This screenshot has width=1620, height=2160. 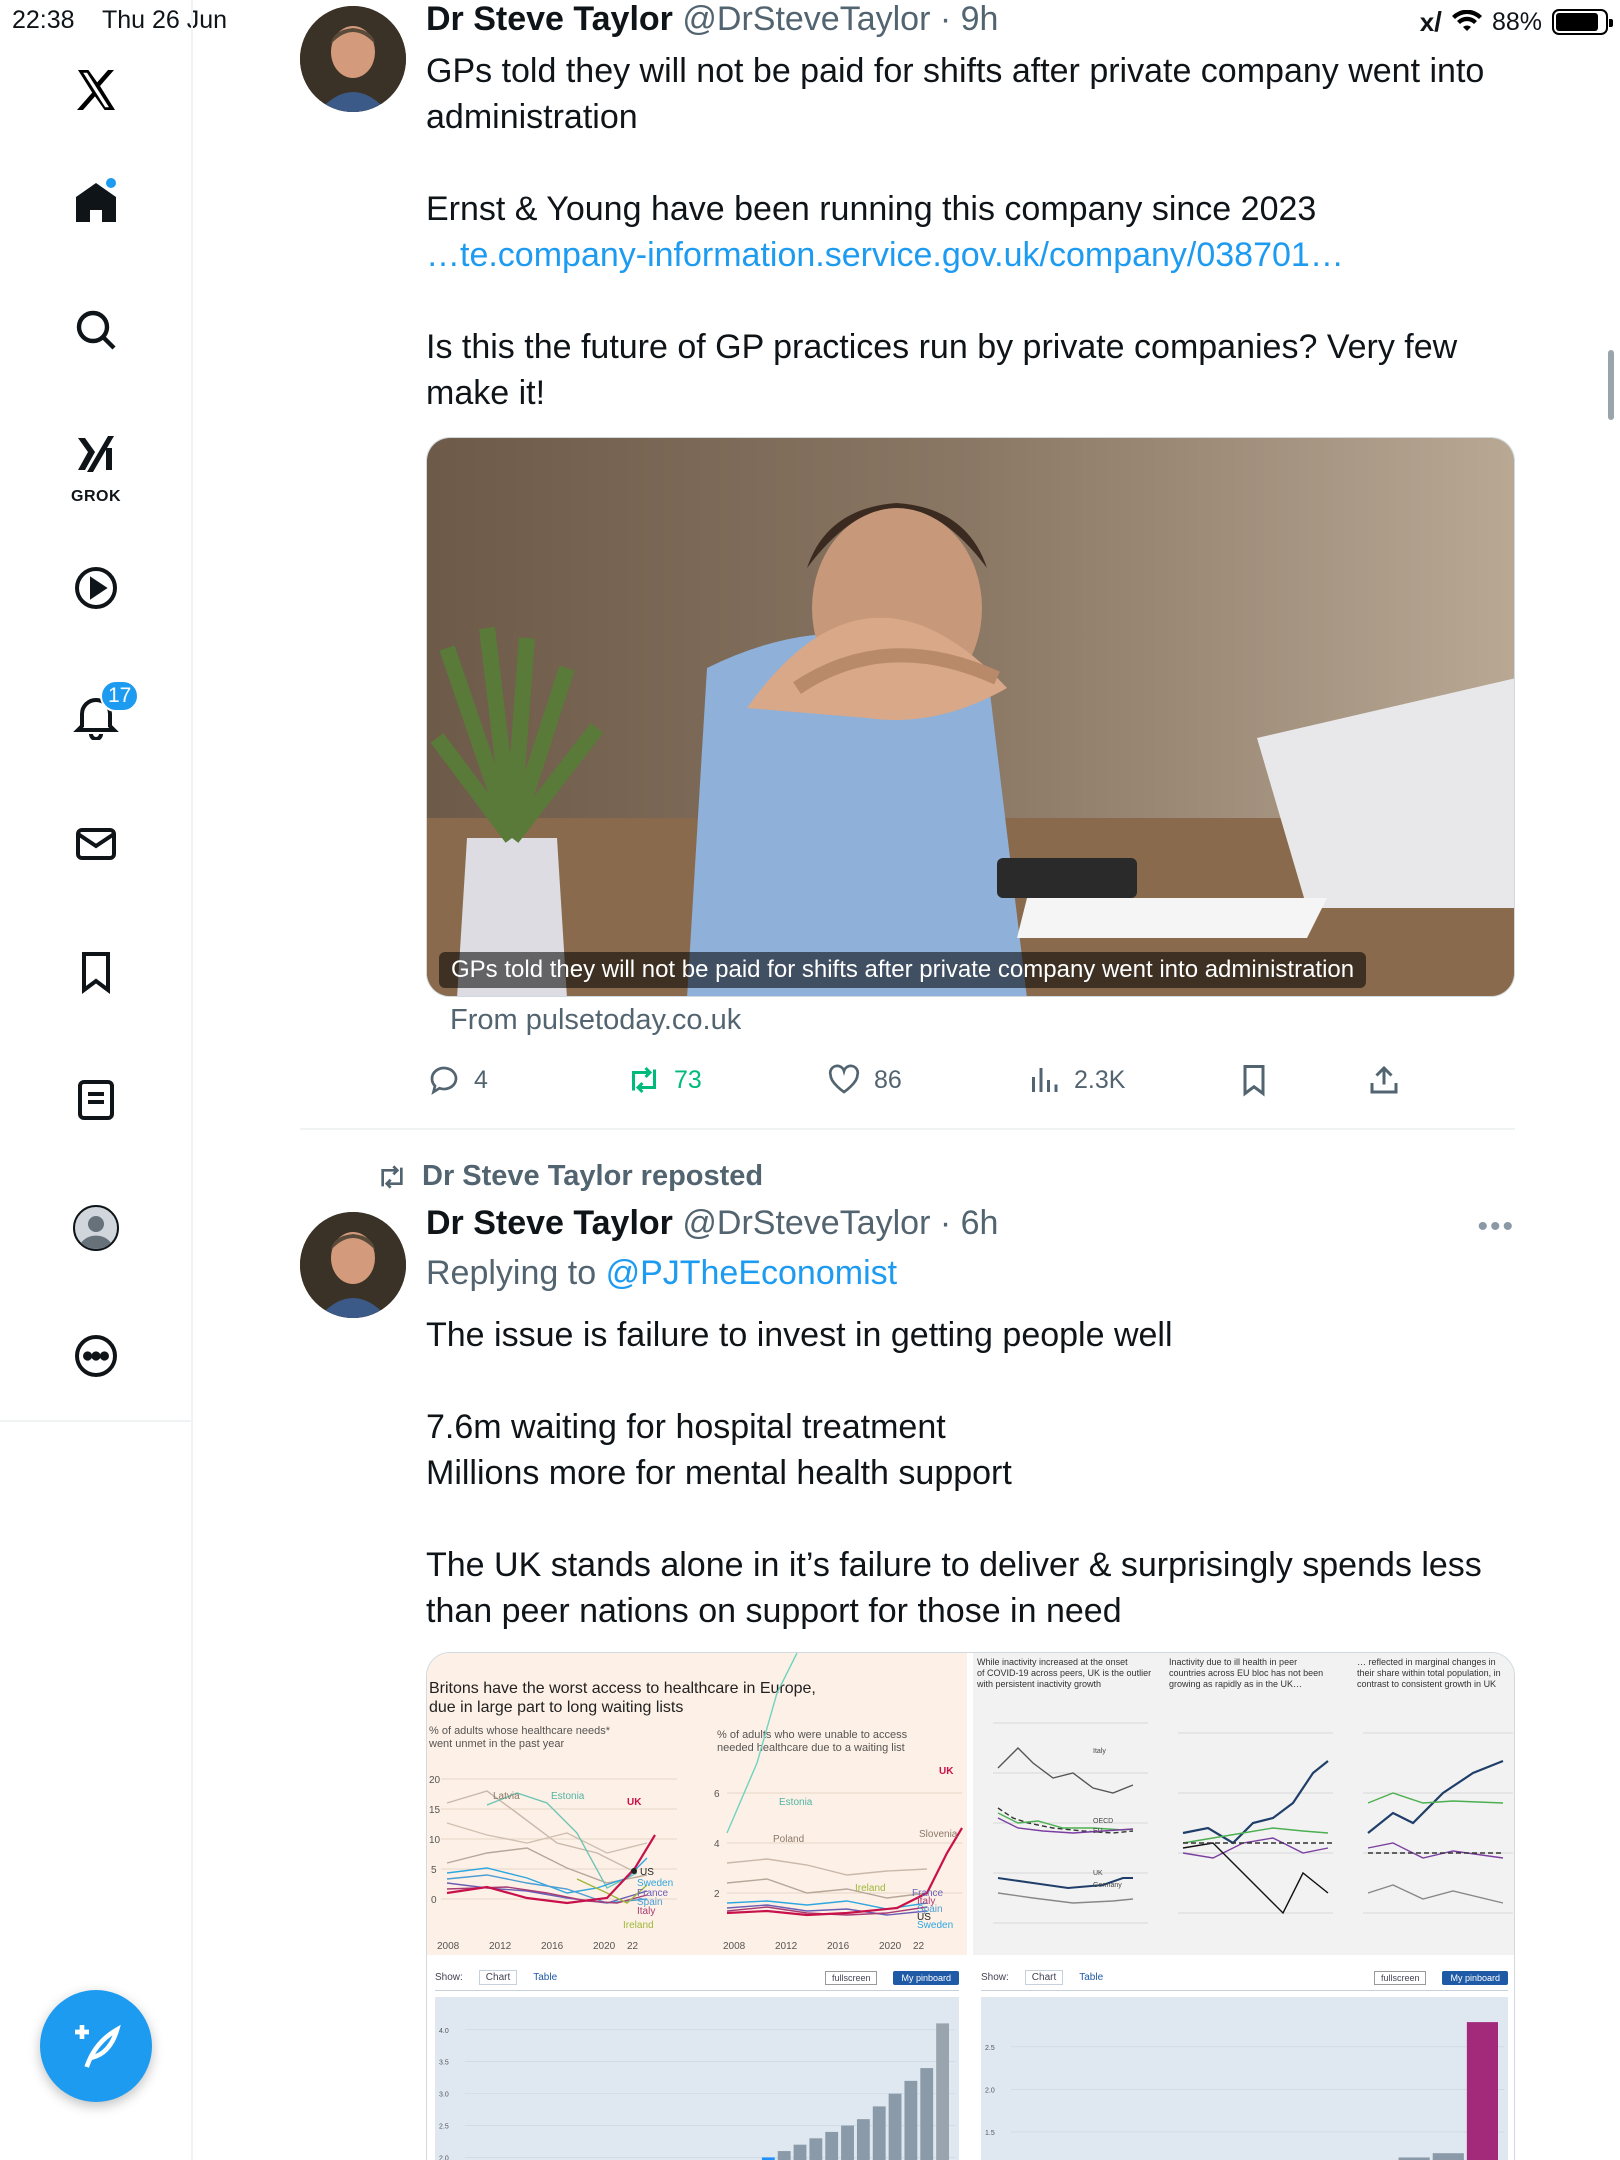 I want to click on repost-button: 73, so click(x=664, y=1080).